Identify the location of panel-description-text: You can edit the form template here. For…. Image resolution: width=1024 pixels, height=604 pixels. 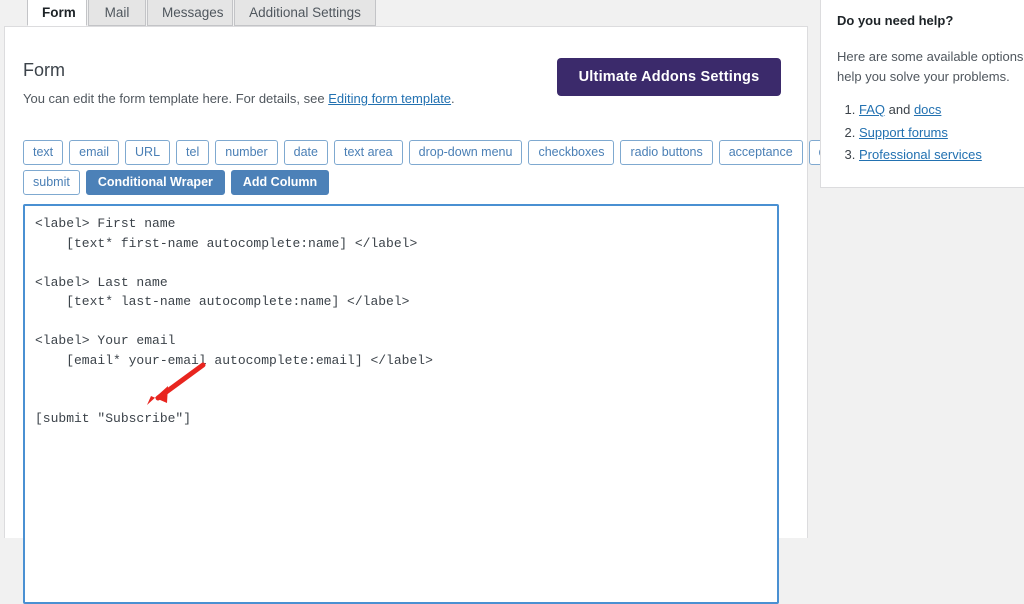
(176, 98).